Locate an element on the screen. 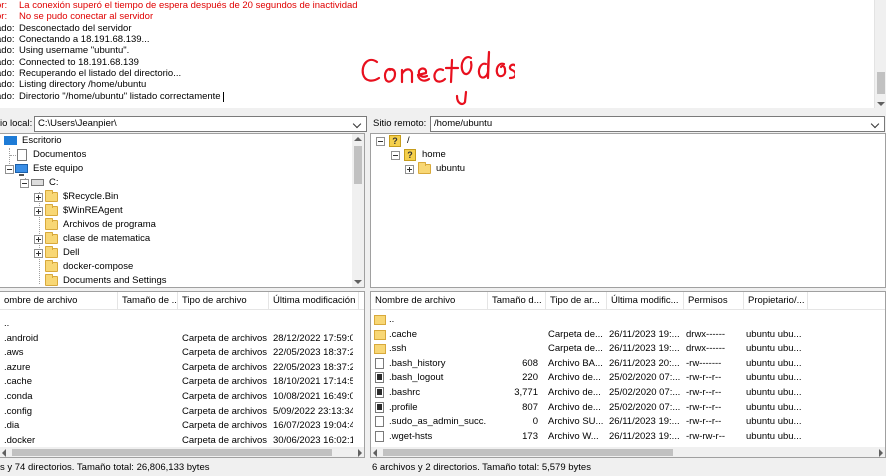  cell-perms: -rw-rw-r-- is located at coordinates (706, 436).